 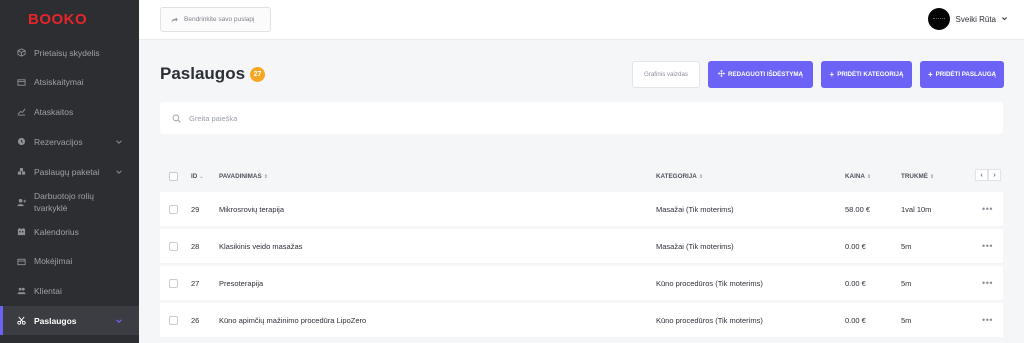 I want to click on column-duration: TRUKMĖ ⇕, so click(x=931, y=176).